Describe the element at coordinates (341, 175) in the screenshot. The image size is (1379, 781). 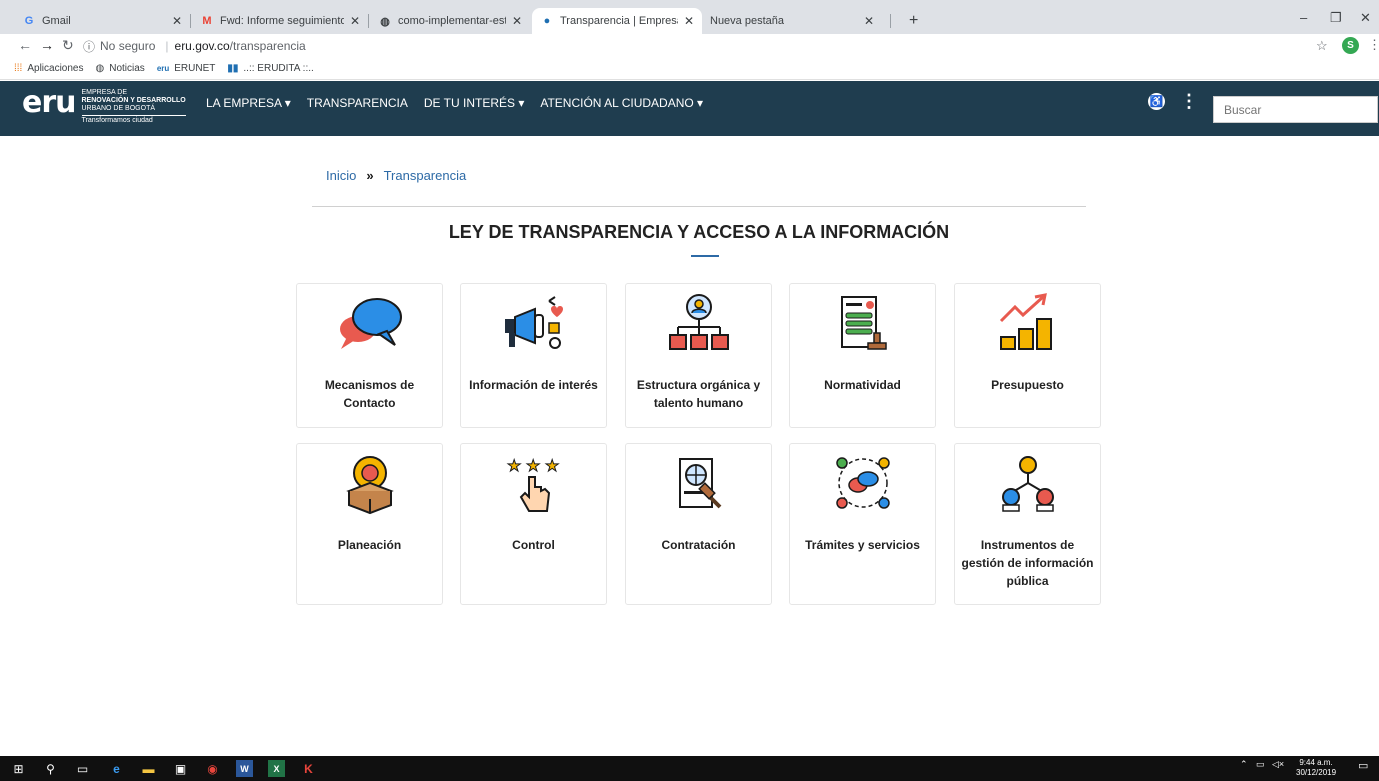
I see `breadcrumb-home-link: Inicio` at that location.